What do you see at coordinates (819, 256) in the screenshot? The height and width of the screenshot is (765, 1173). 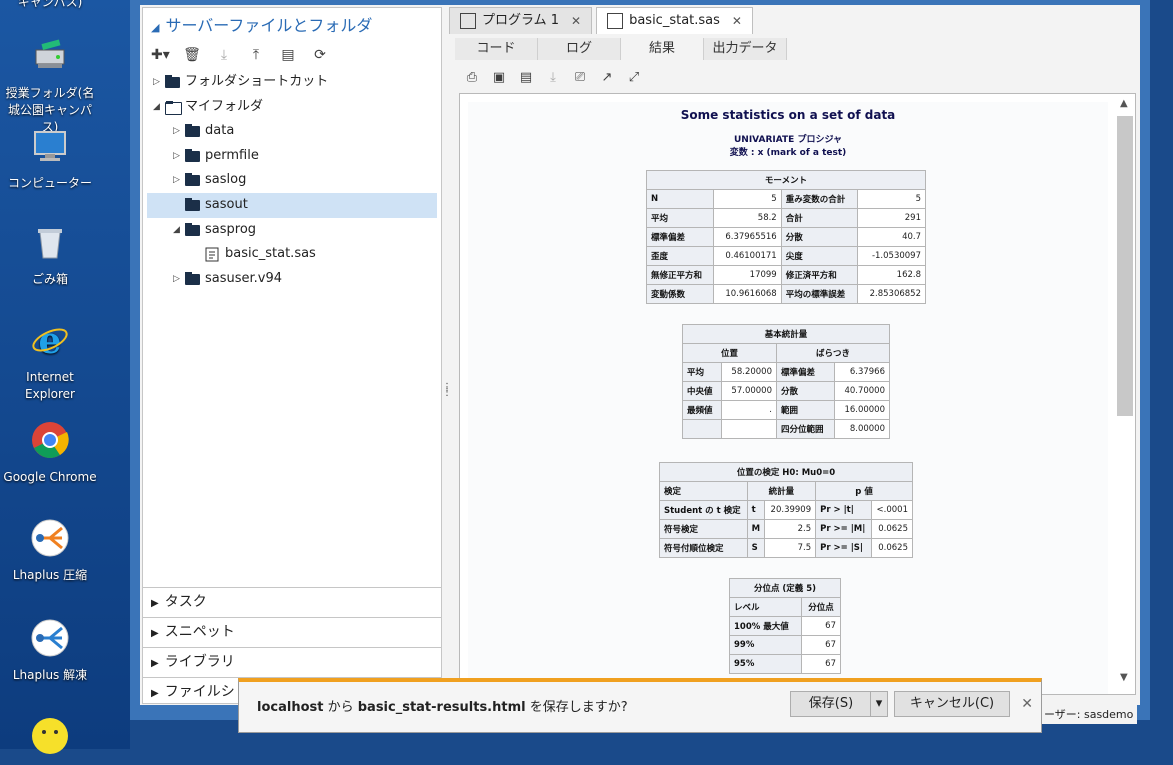 I see `row-label: 尖度` at bounding box center [819, 256].